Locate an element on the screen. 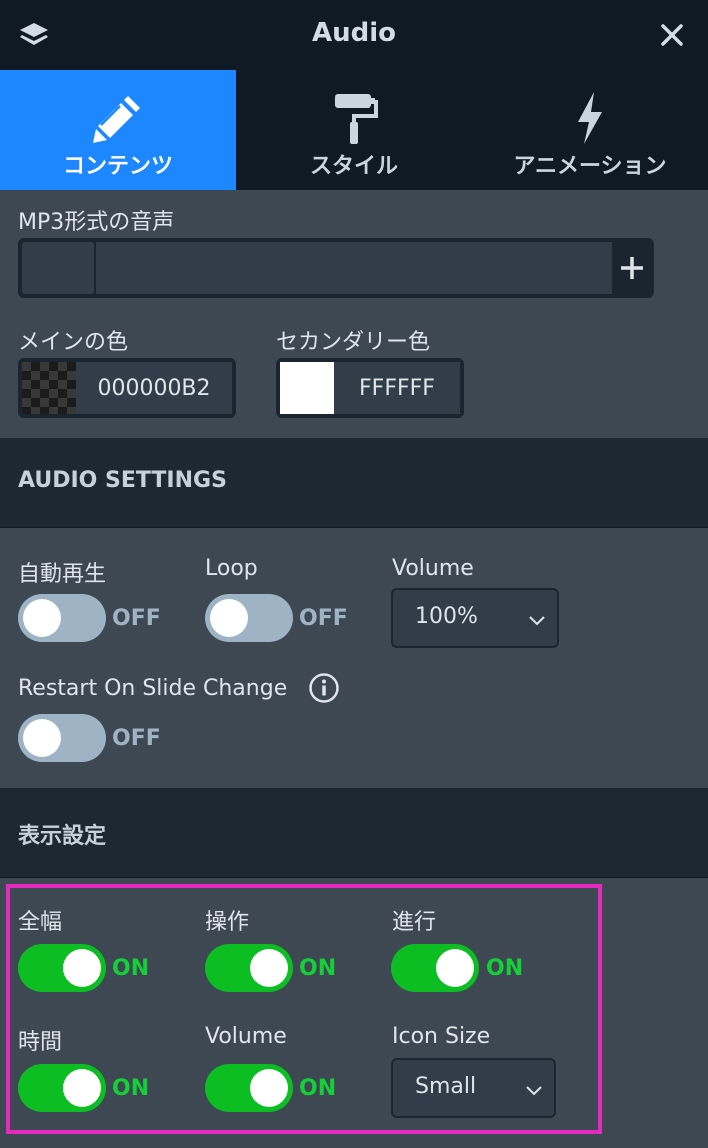  main-color-hex: 000000B2 is located at coordinates (154, 388).